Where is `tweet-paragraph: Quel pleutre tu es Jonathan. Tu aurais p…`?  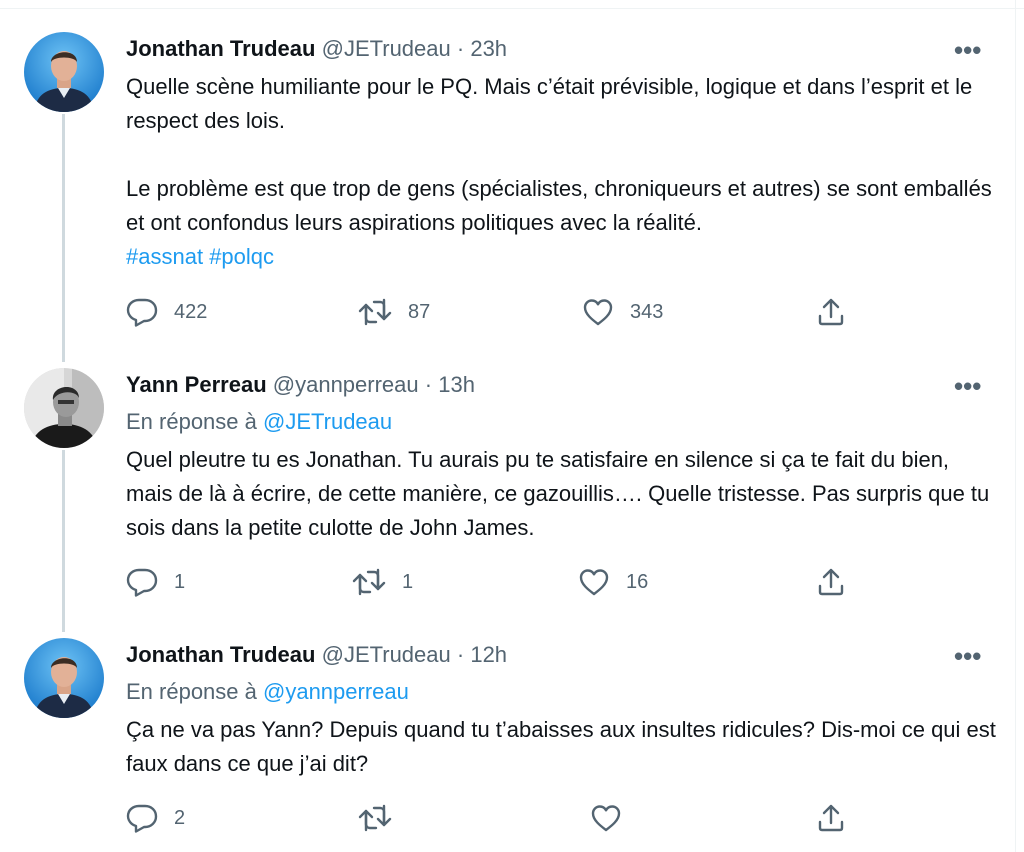
tweet-paragraph: Quel pleutre tu es Jonathan. Tu aurais p… is located at coordinates (558, 493).